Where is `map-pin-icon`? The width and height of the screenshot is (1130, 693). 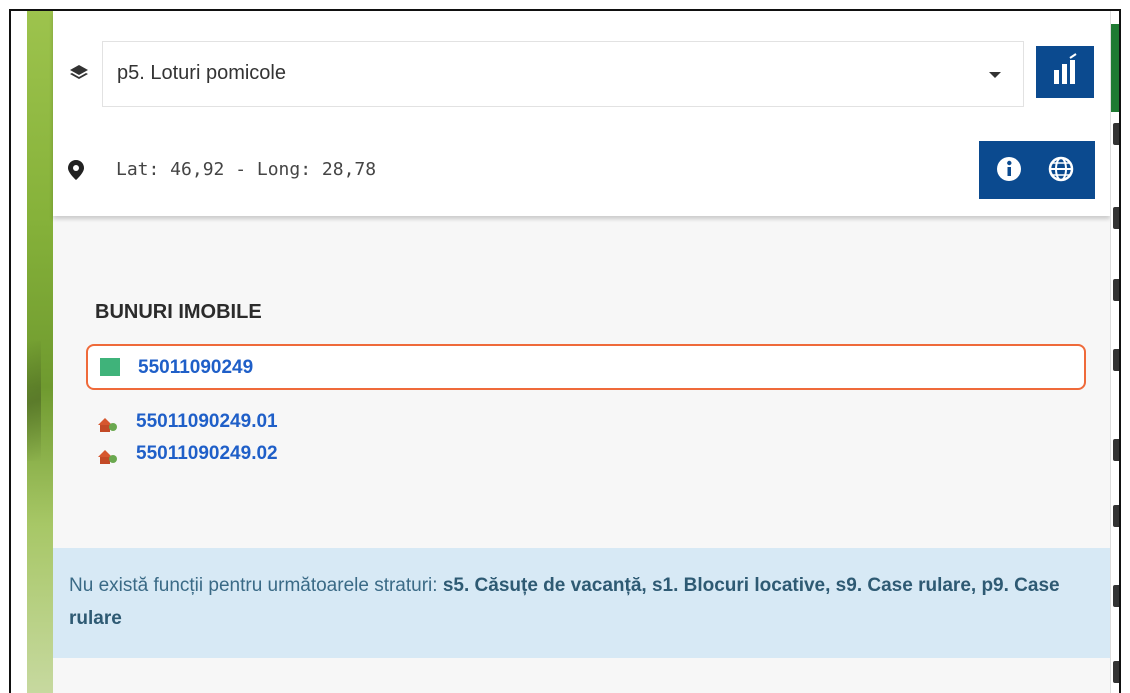
map-pin-icon is located at coordinates (76, 170).